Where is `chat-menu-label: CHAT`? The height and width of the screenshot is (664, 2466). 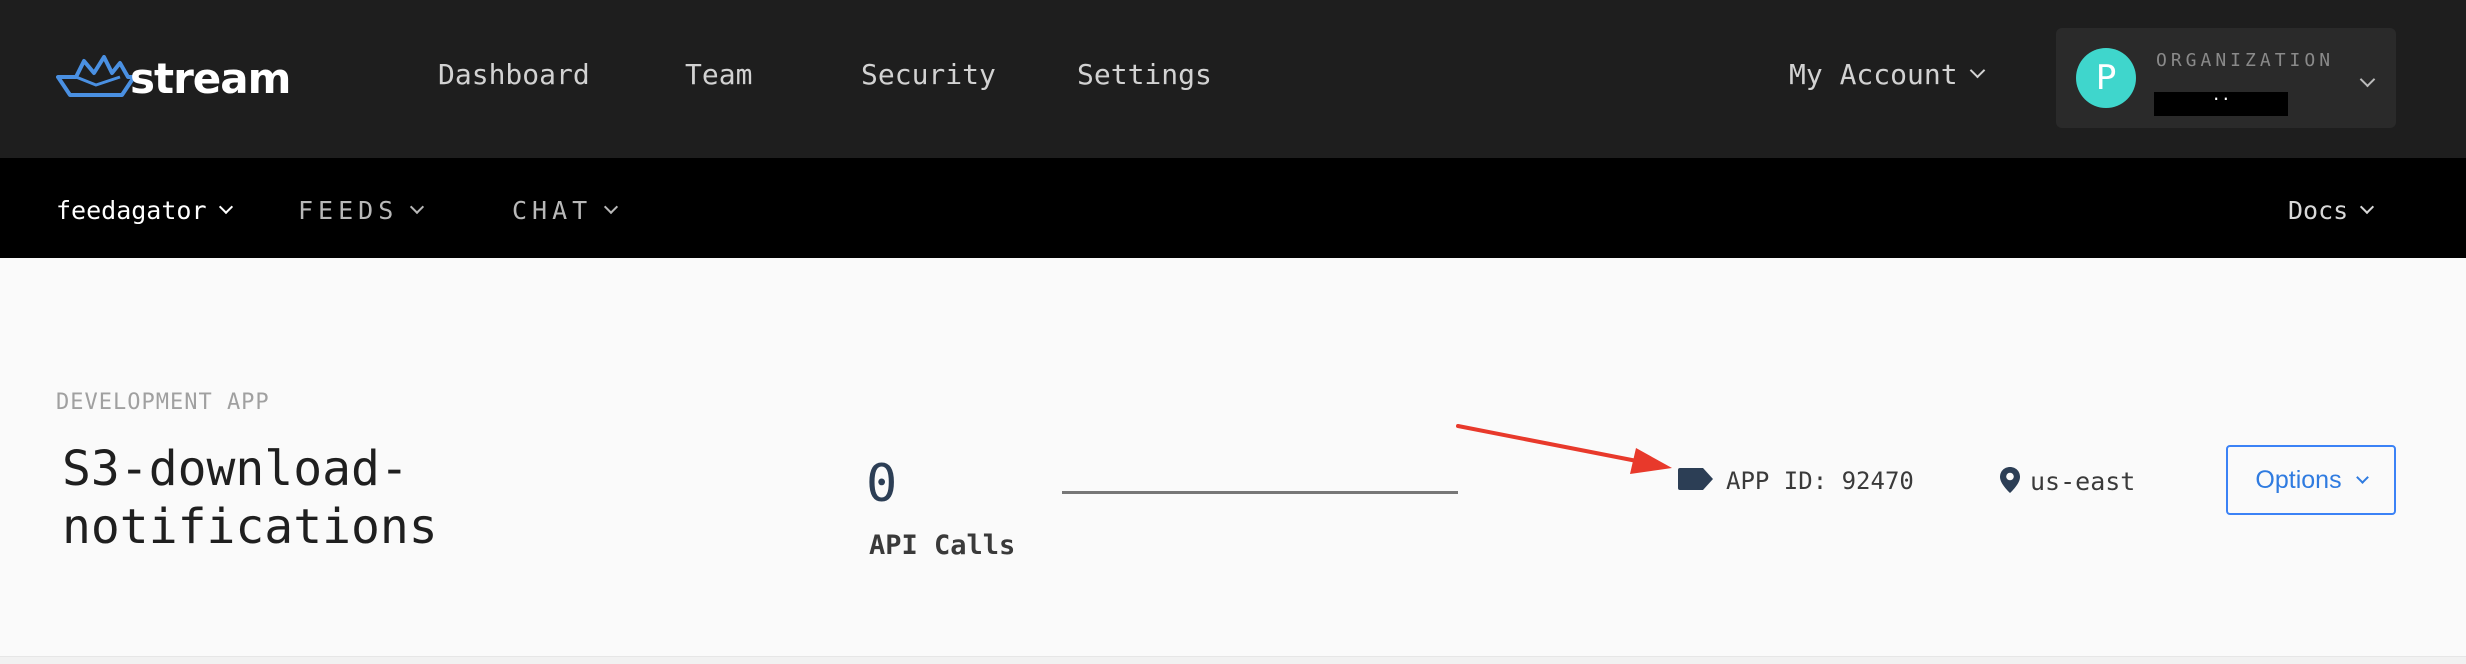 chat-menu-label: CHAT is located at coordinates (552, 210).